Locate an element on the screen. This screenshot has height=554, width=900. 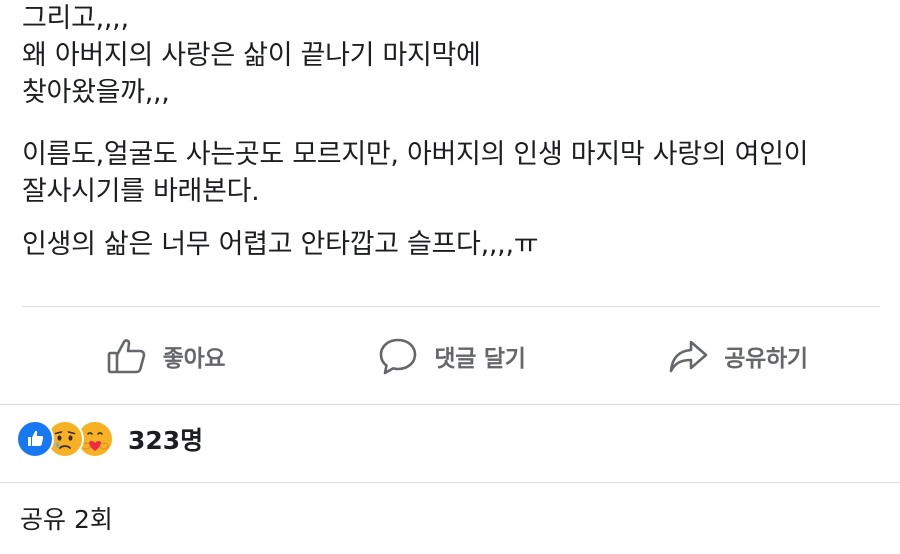
like-button: 좋아요 is located at coordinates (165, 355).